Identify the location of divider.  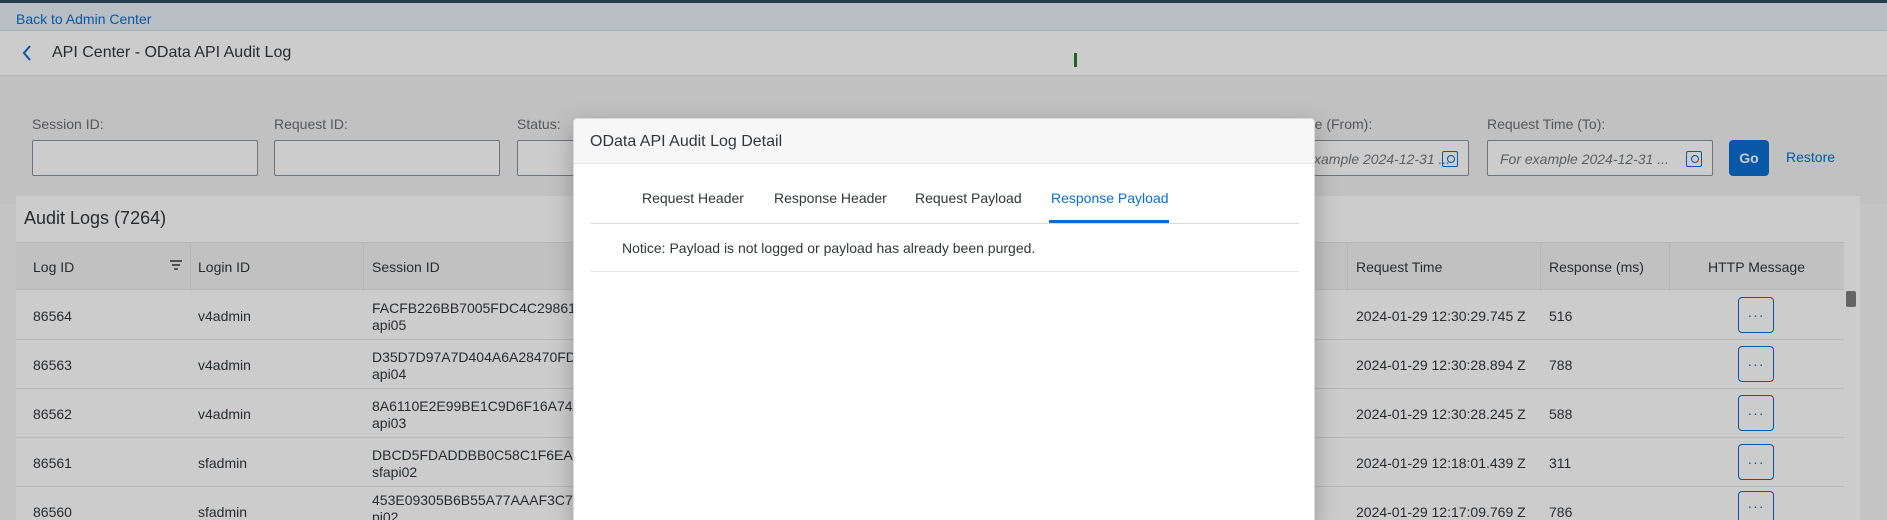
(945, 271).